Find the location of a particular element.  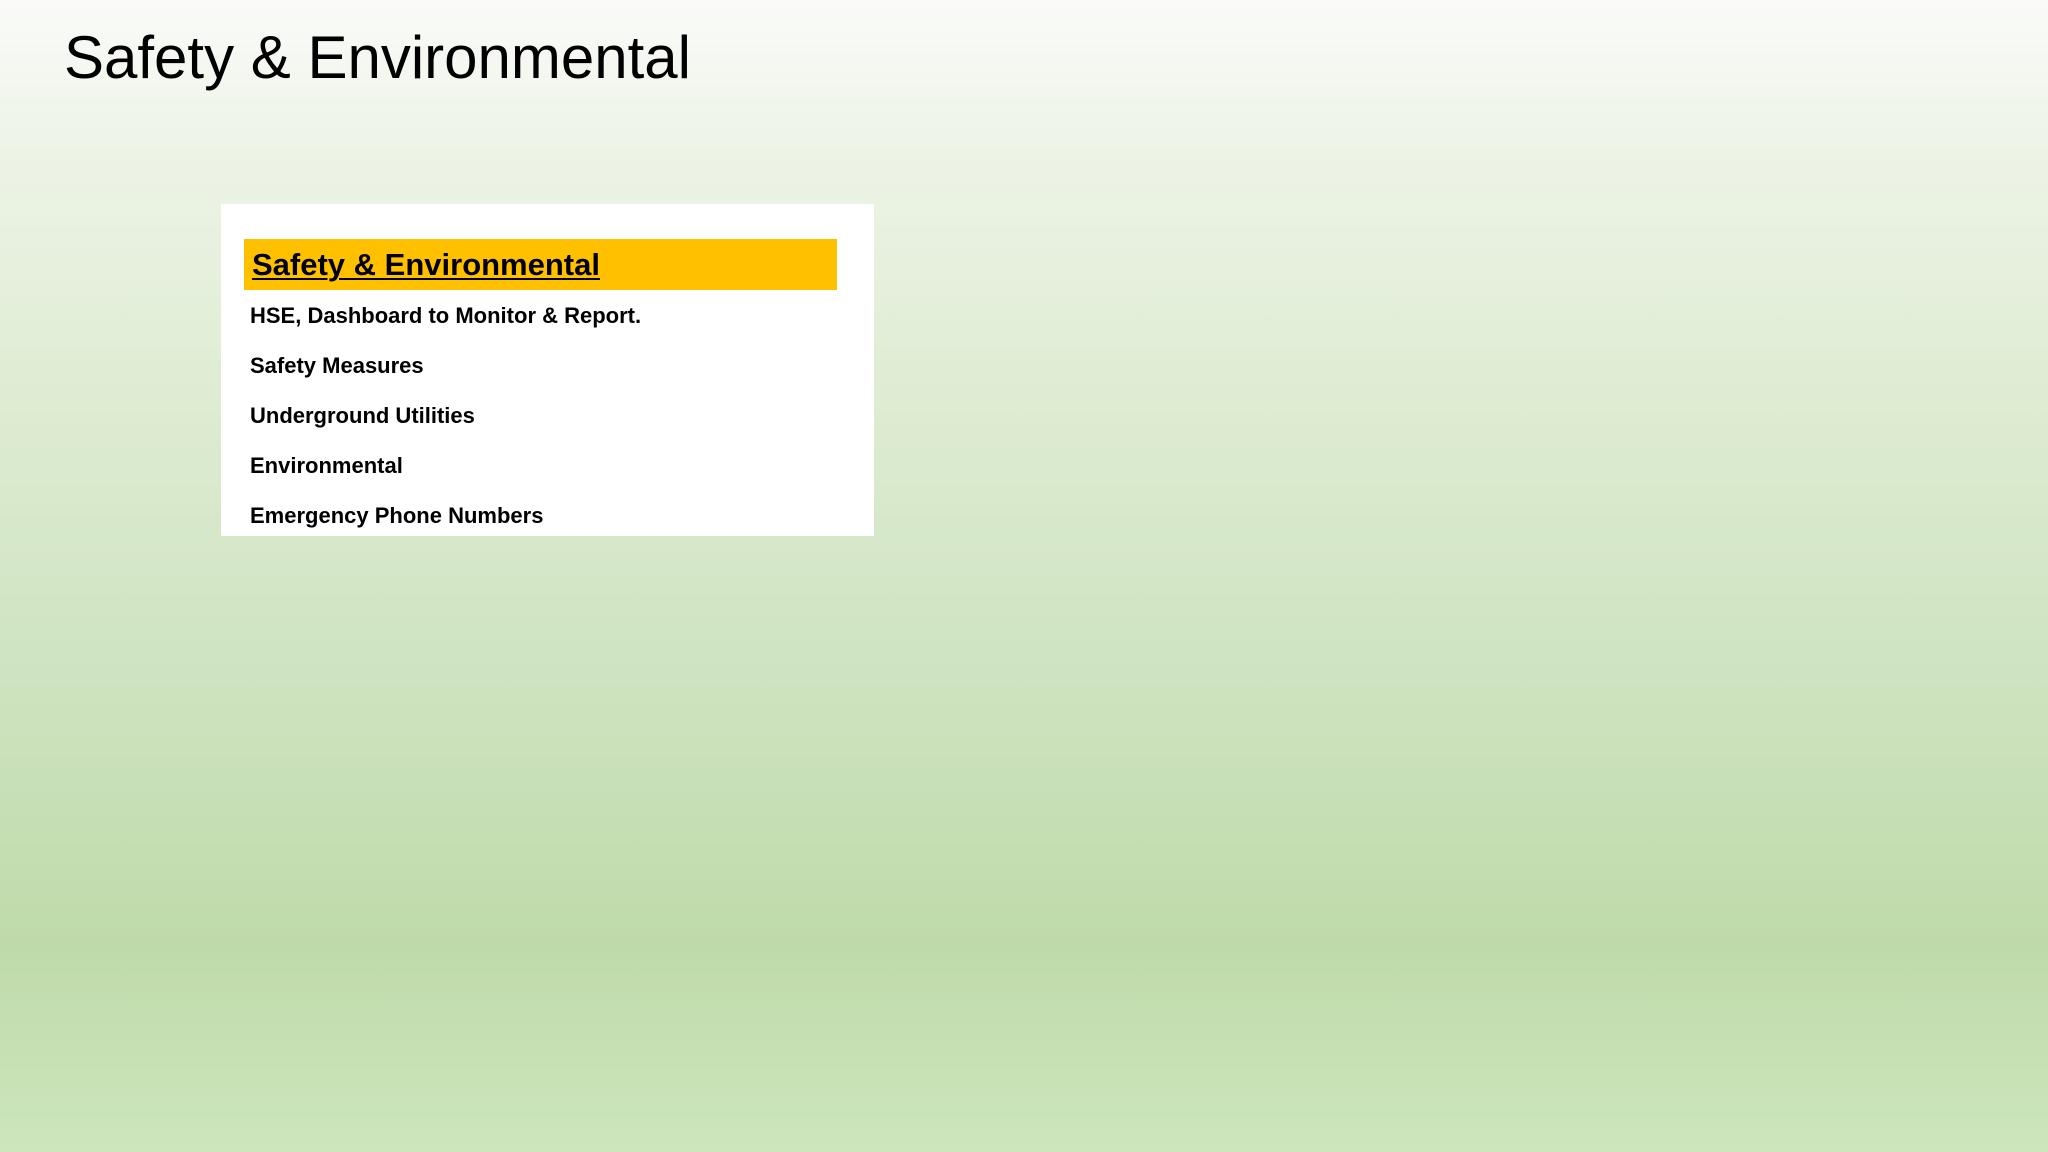

menu-item-safety-measures: Safety Measures is located at coordinates (445, 366).